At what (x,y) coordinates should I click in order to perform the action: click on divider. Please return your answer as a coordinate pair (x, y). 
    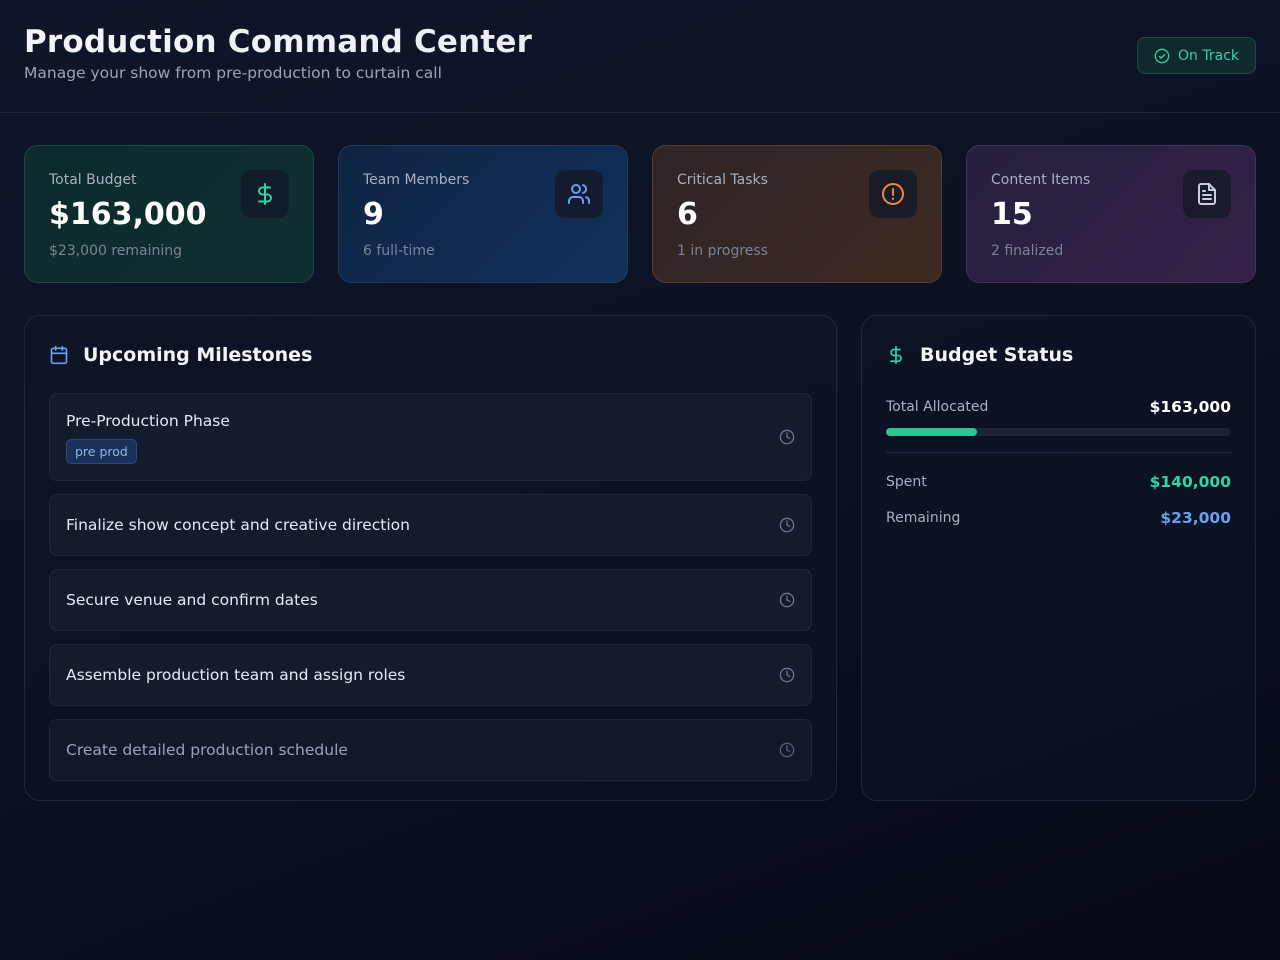
    Looking at the image, I should click on (1058, 452).